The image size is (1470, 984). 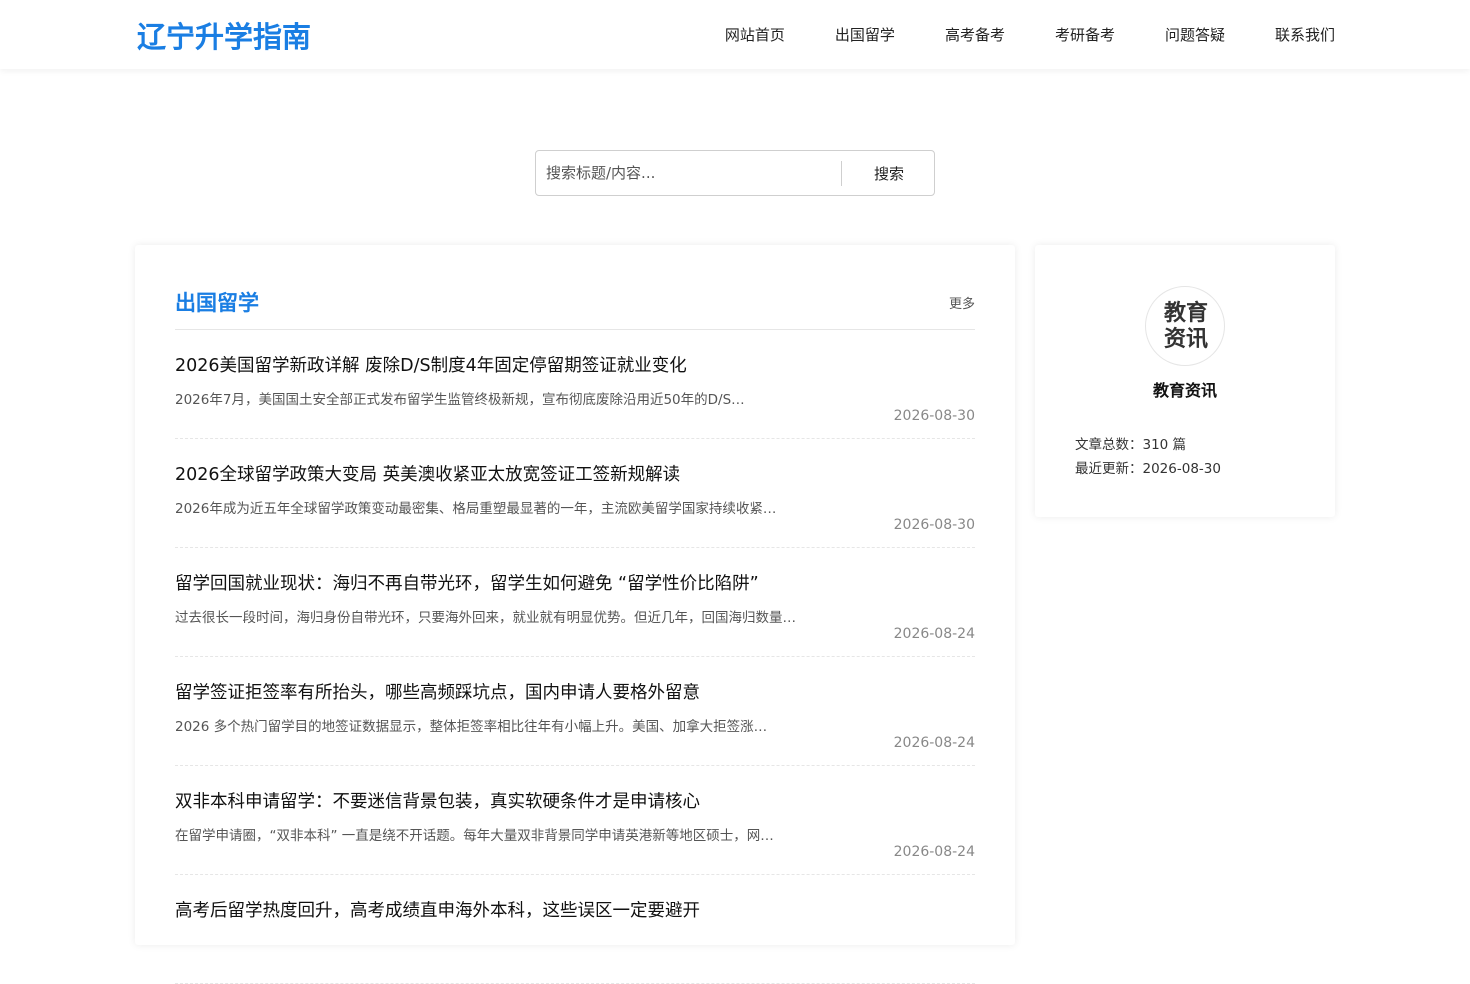 I want to click on main-nav: 网站首页 出国留学 高考备考 考研备考 问题答疑 联系我们, so click(x=1005, y=34).